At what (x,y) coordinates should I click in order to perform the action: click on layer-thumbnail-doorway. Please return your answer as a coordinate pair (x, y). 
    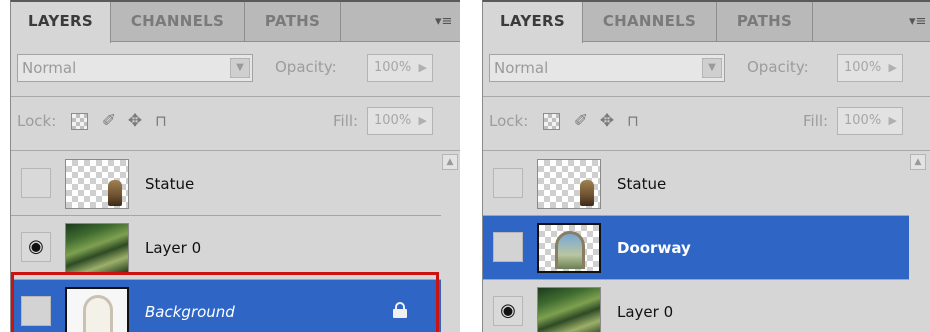
    Looking at the image, I should click on (569, 248).